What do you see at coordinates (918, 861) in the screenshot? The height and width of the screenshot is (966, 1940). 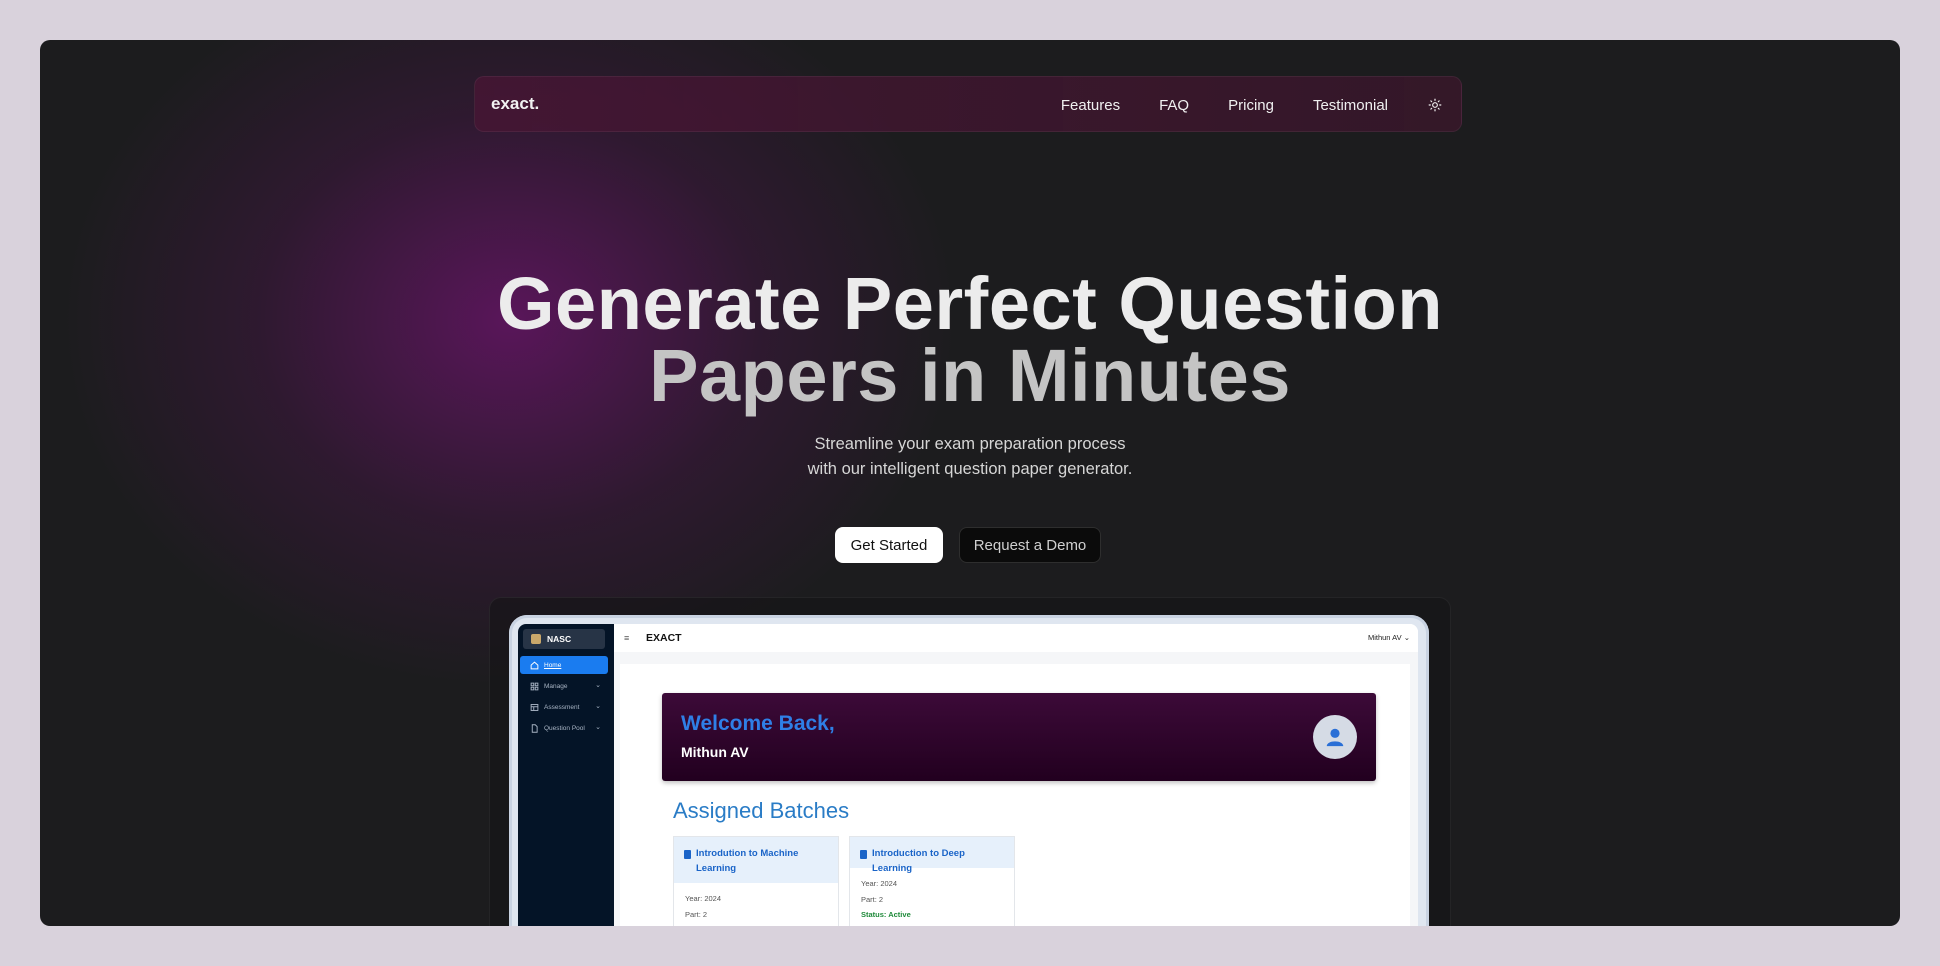 I see `batch-card-title: Introduction to Deep Learning` at bounding box center [918, 861].